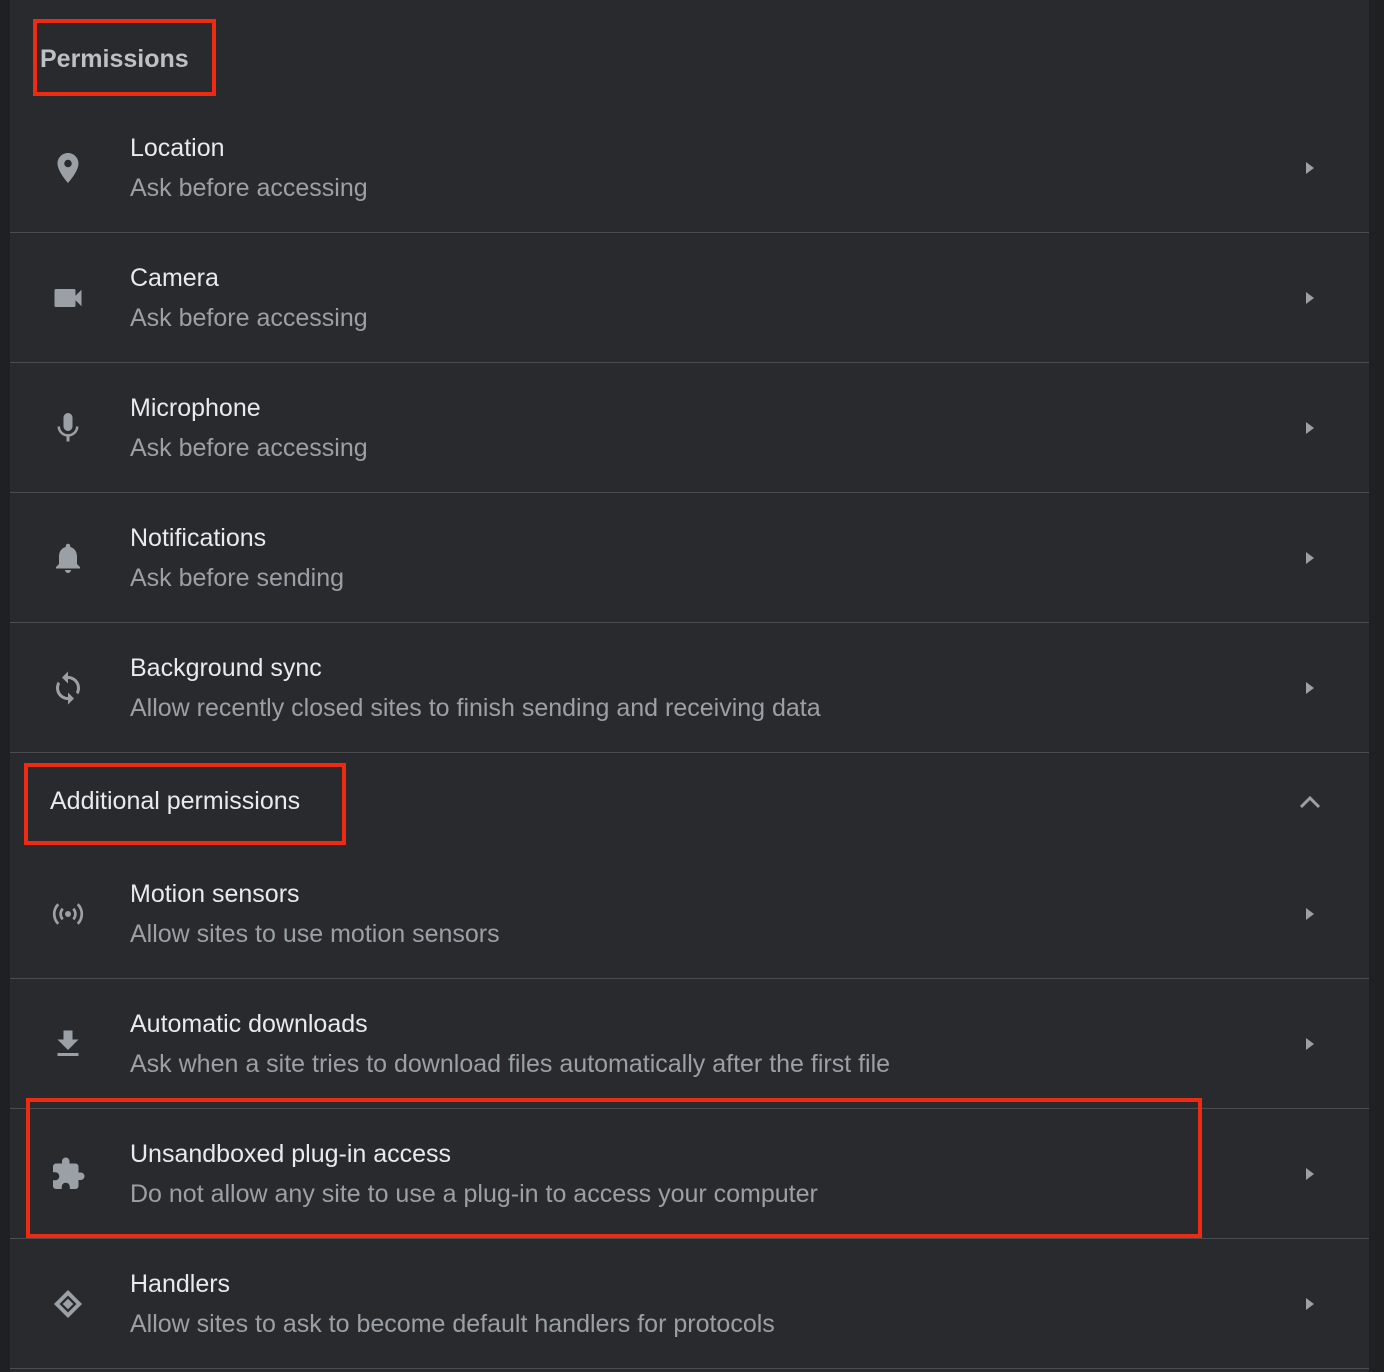  I want to click on row-title: Unsandboxed plug-in access, so click(291, 1154).